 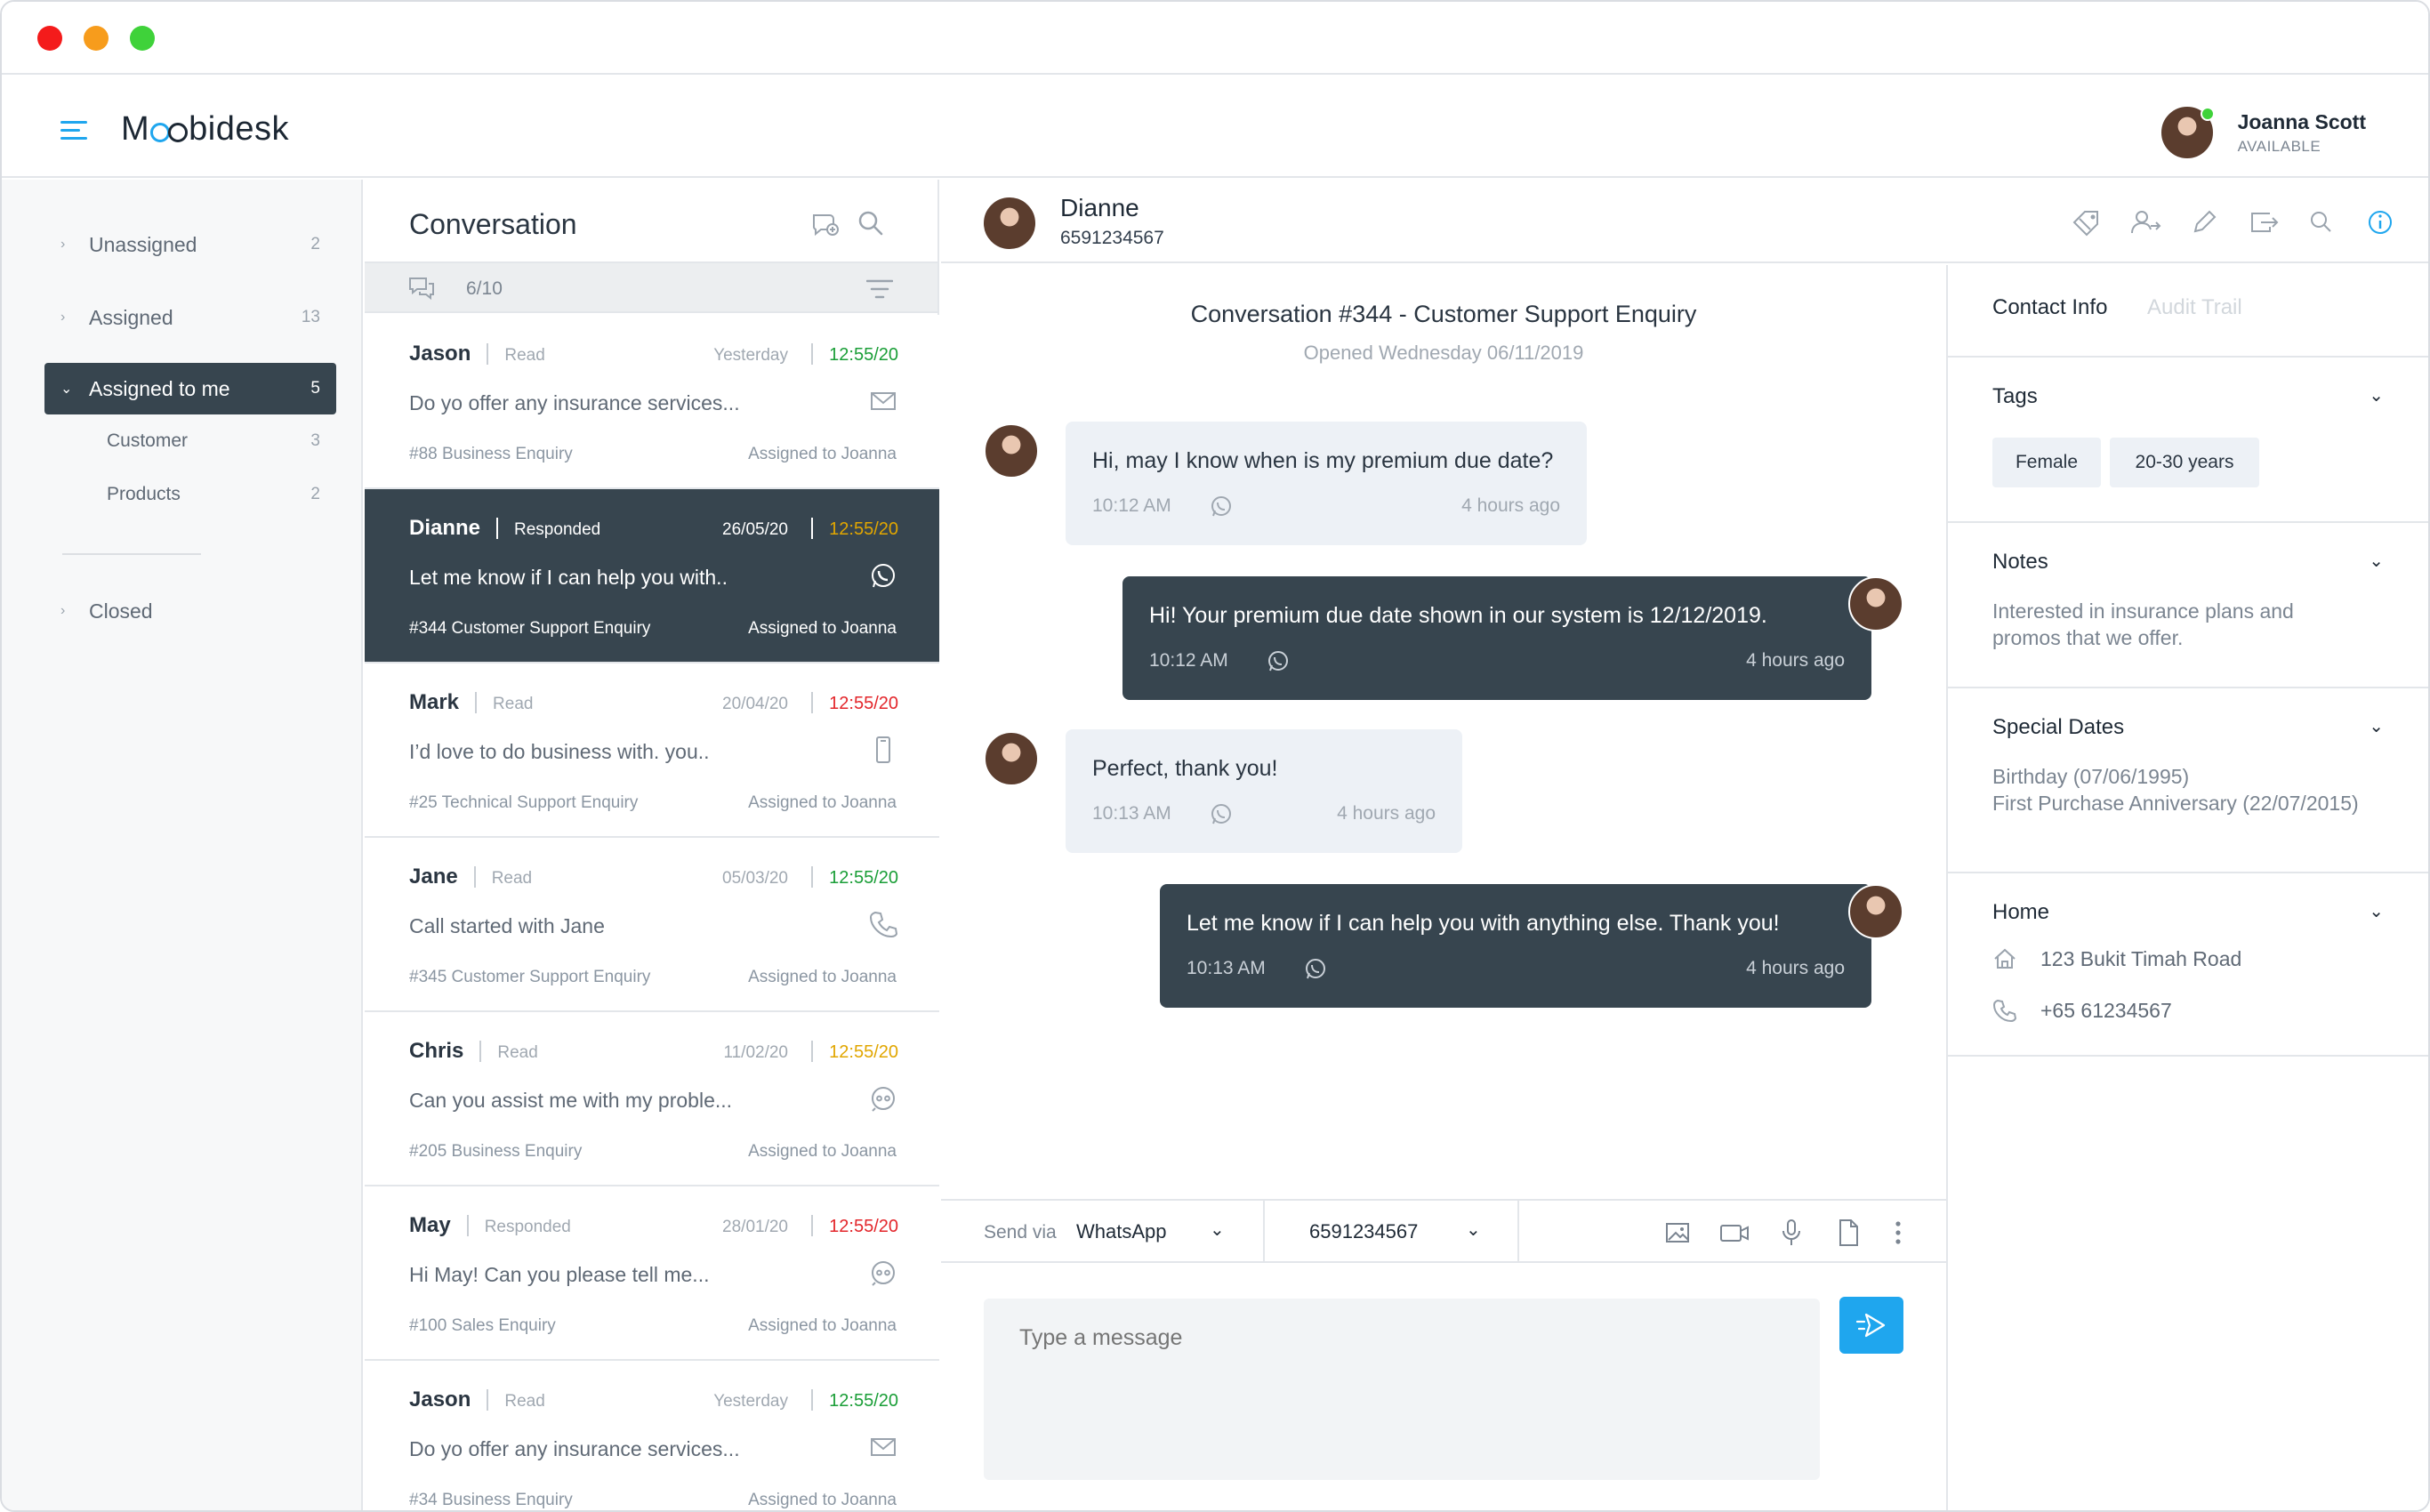 I want to click on agent-avatar, so click(x=1875, y=912).